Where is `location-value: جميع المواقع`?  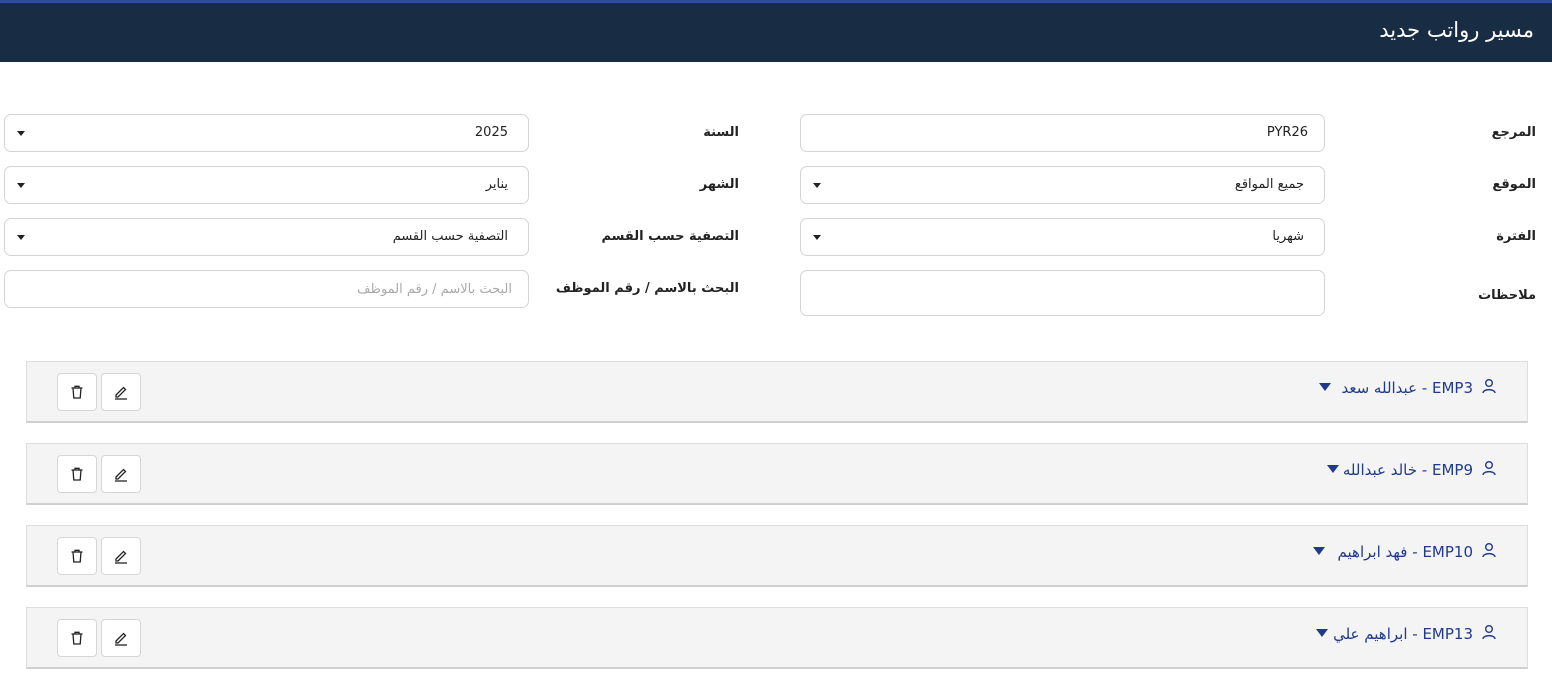
location-value: جميع المواقع is located at coordinates (1269, 184).